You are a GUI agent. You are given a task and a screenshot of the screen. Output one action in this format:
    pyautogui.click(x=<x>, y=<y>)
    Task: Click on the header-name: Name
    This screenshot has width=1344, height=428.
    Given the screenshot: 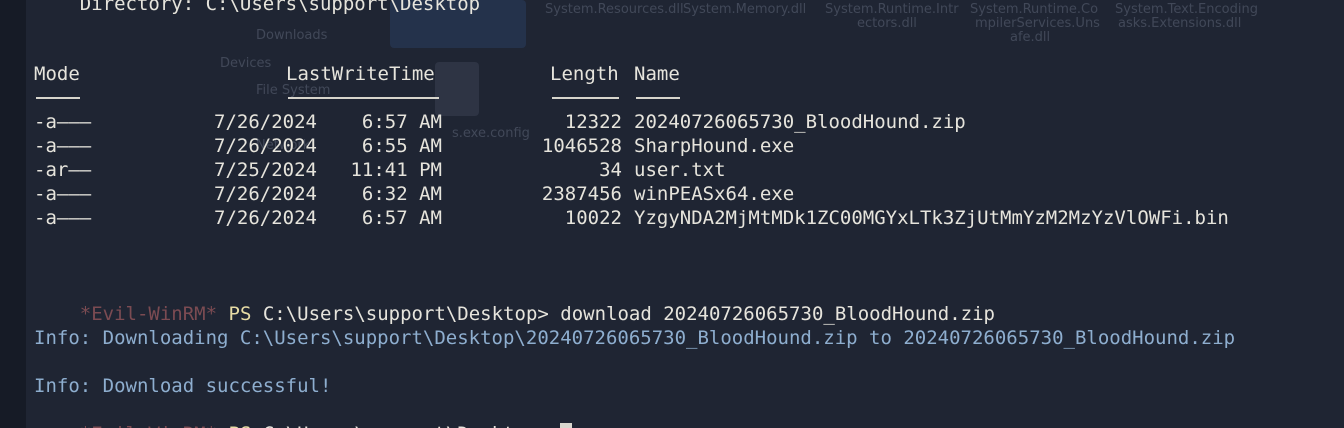 What is the action you would take?
    pyautogui.click(x=657, y=74)
    